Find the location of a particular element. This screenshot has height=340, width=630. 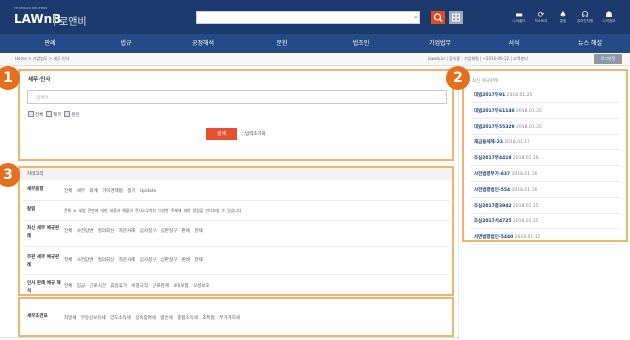

history-button: ⟳ 히스토리 is located at coordinates (541, 17).